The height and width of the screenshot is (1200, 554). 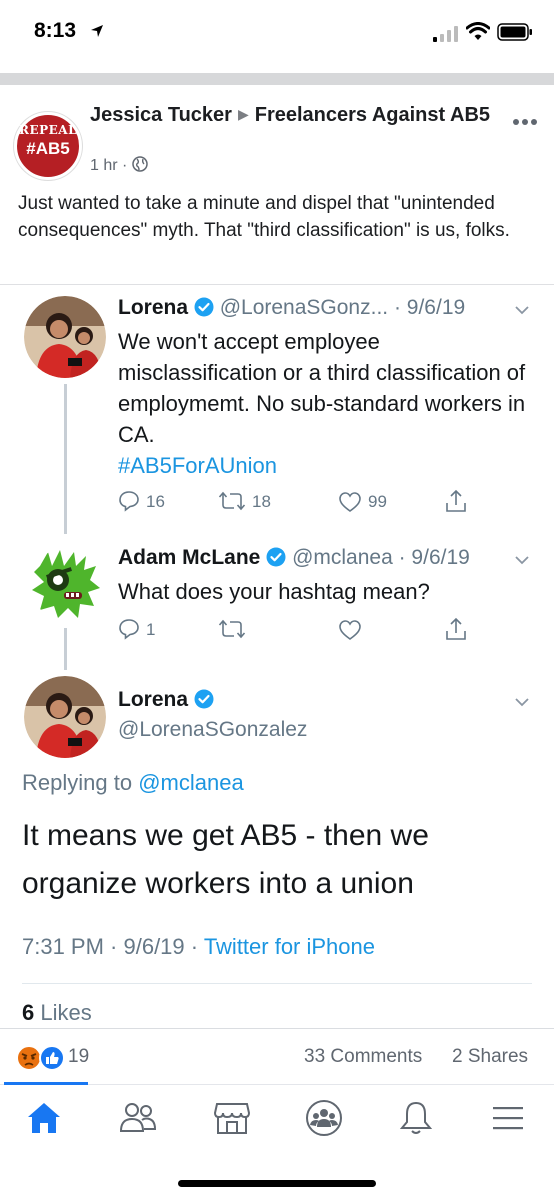 I want to click on share-arrow-icon: ▶, so click(x=243, y=114).